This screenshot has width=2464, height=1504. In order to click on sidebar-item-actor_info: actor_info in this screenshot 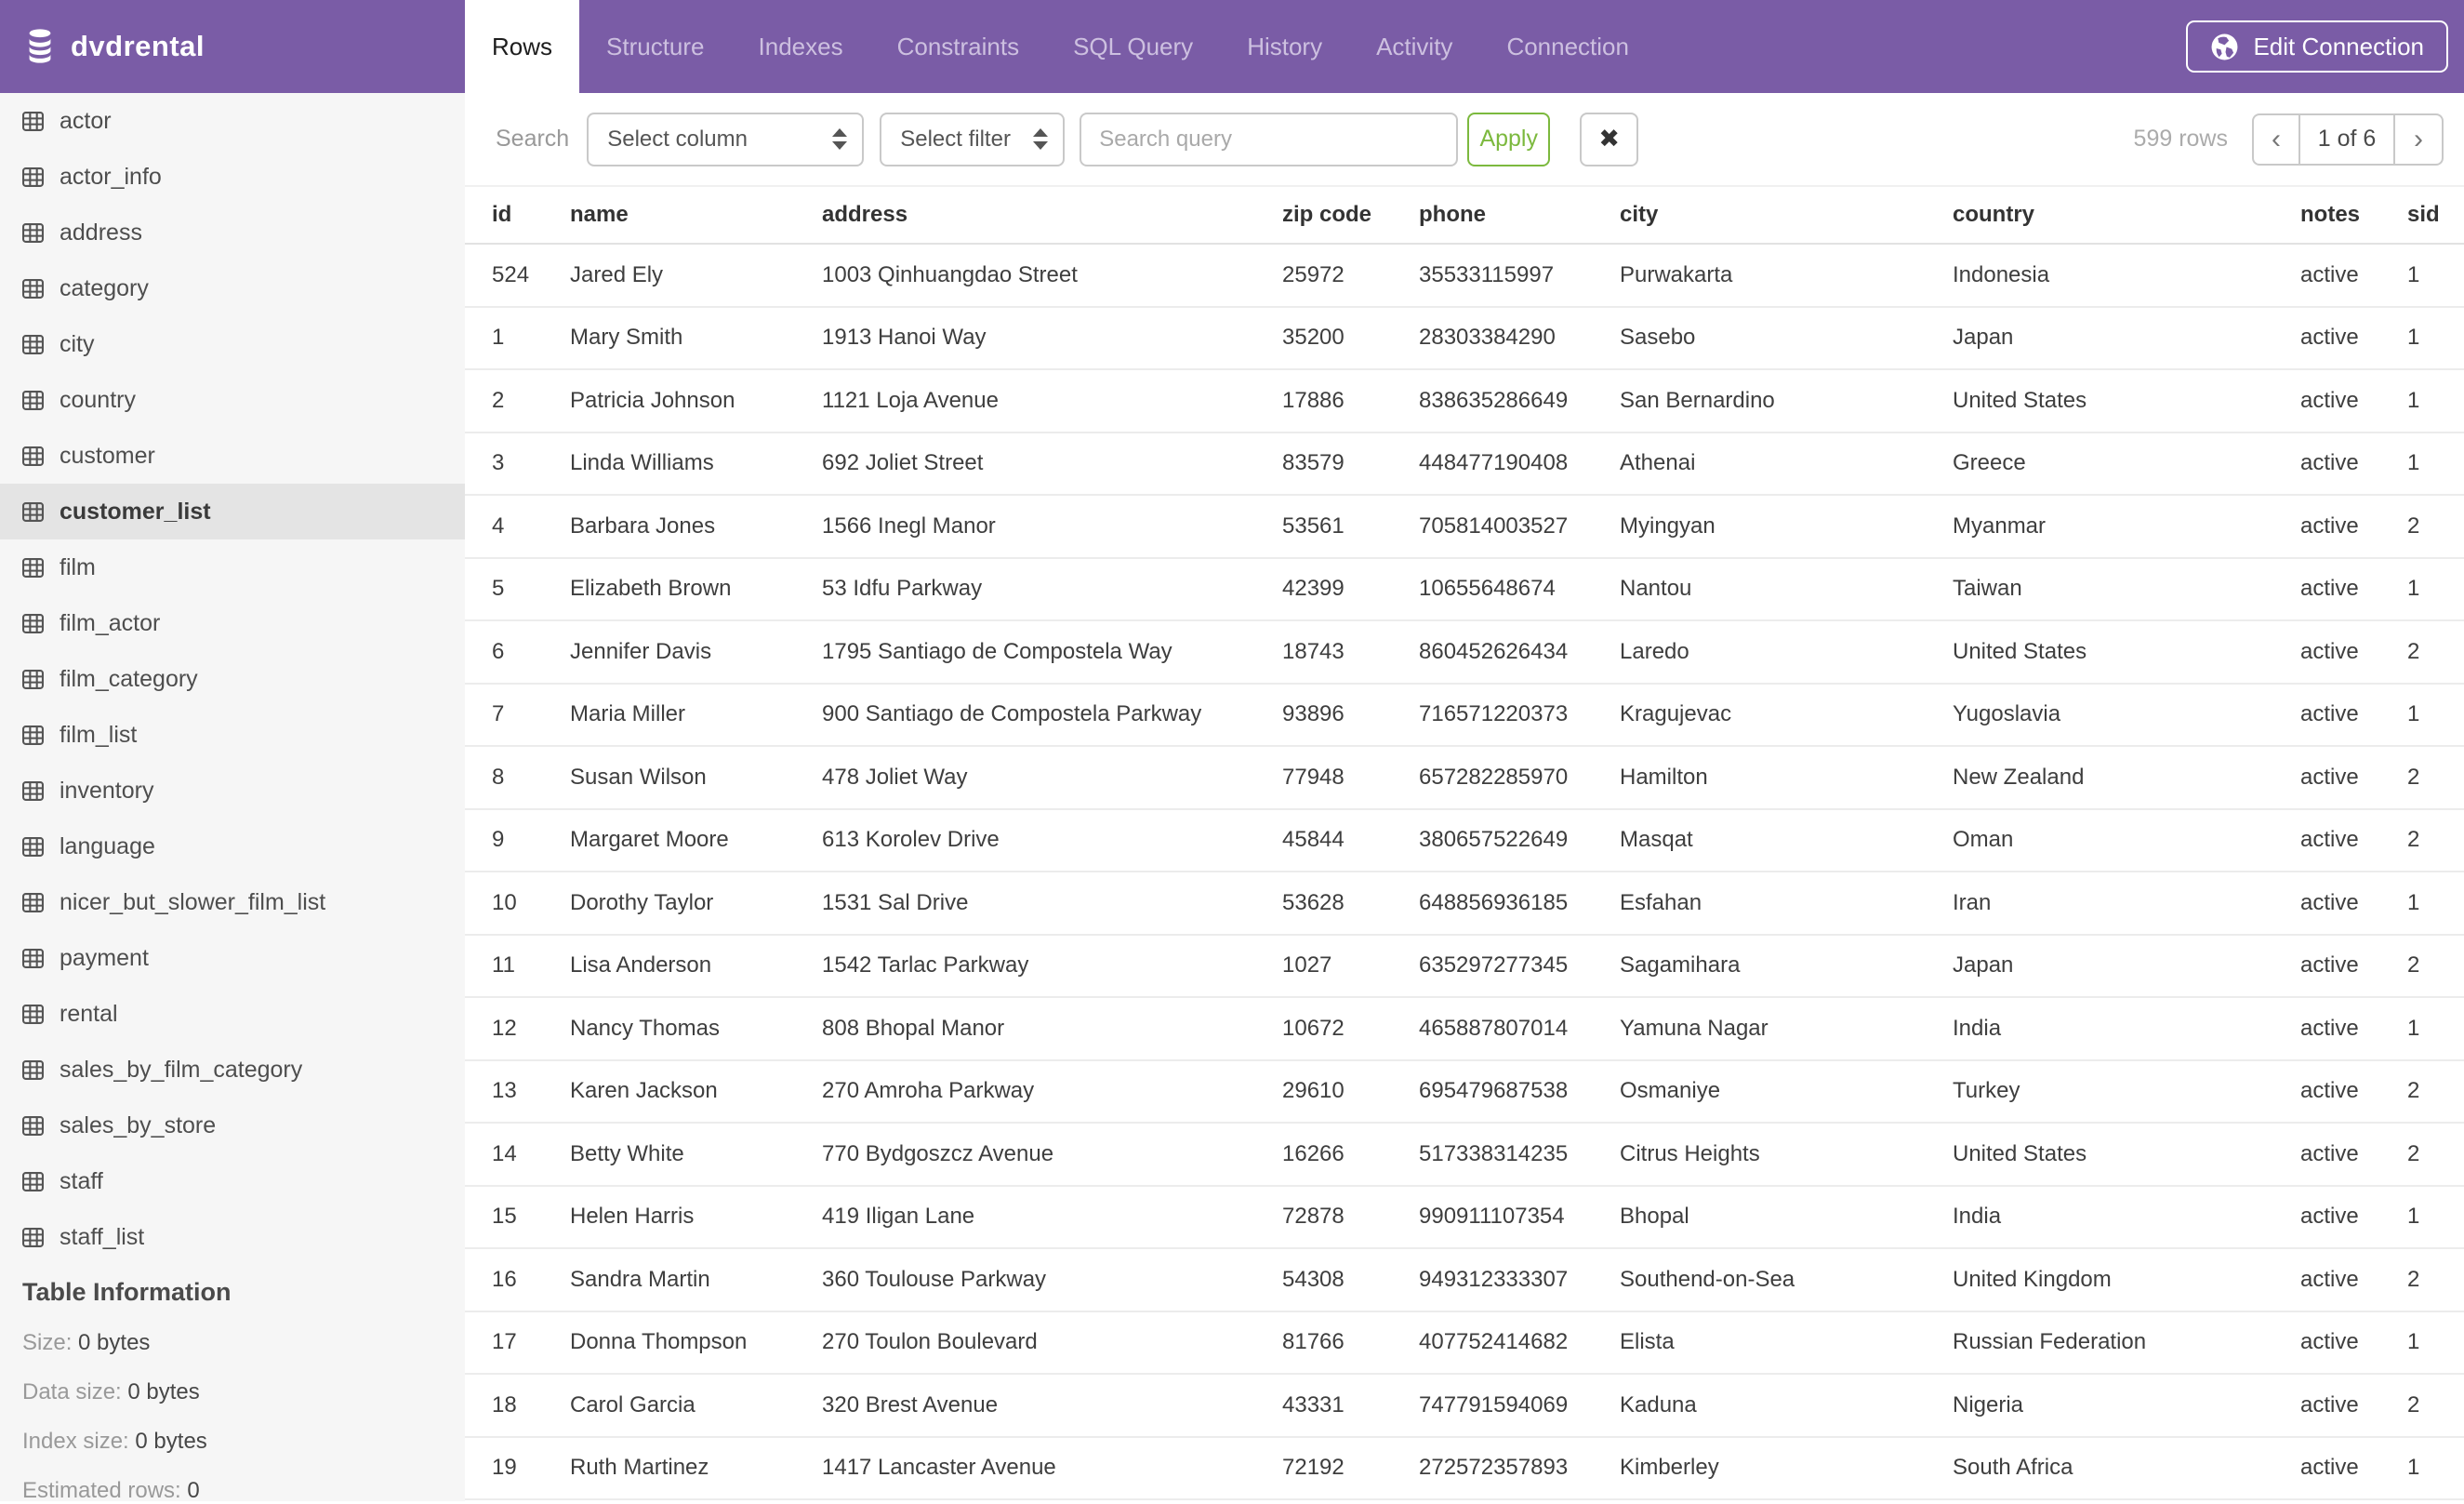, I will do `click(232, 177)`.